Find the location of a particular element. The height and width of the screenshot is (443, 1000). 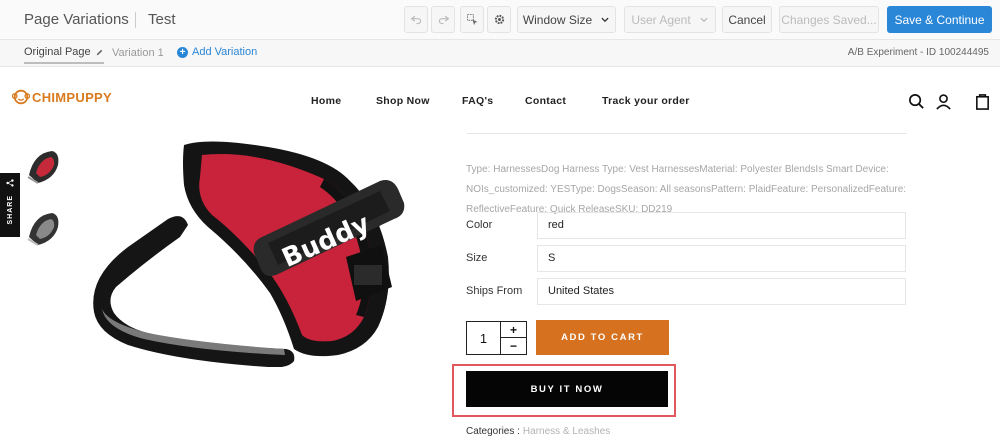

user-agent-dropdown: User Agent is located at coordinates (670, 19).